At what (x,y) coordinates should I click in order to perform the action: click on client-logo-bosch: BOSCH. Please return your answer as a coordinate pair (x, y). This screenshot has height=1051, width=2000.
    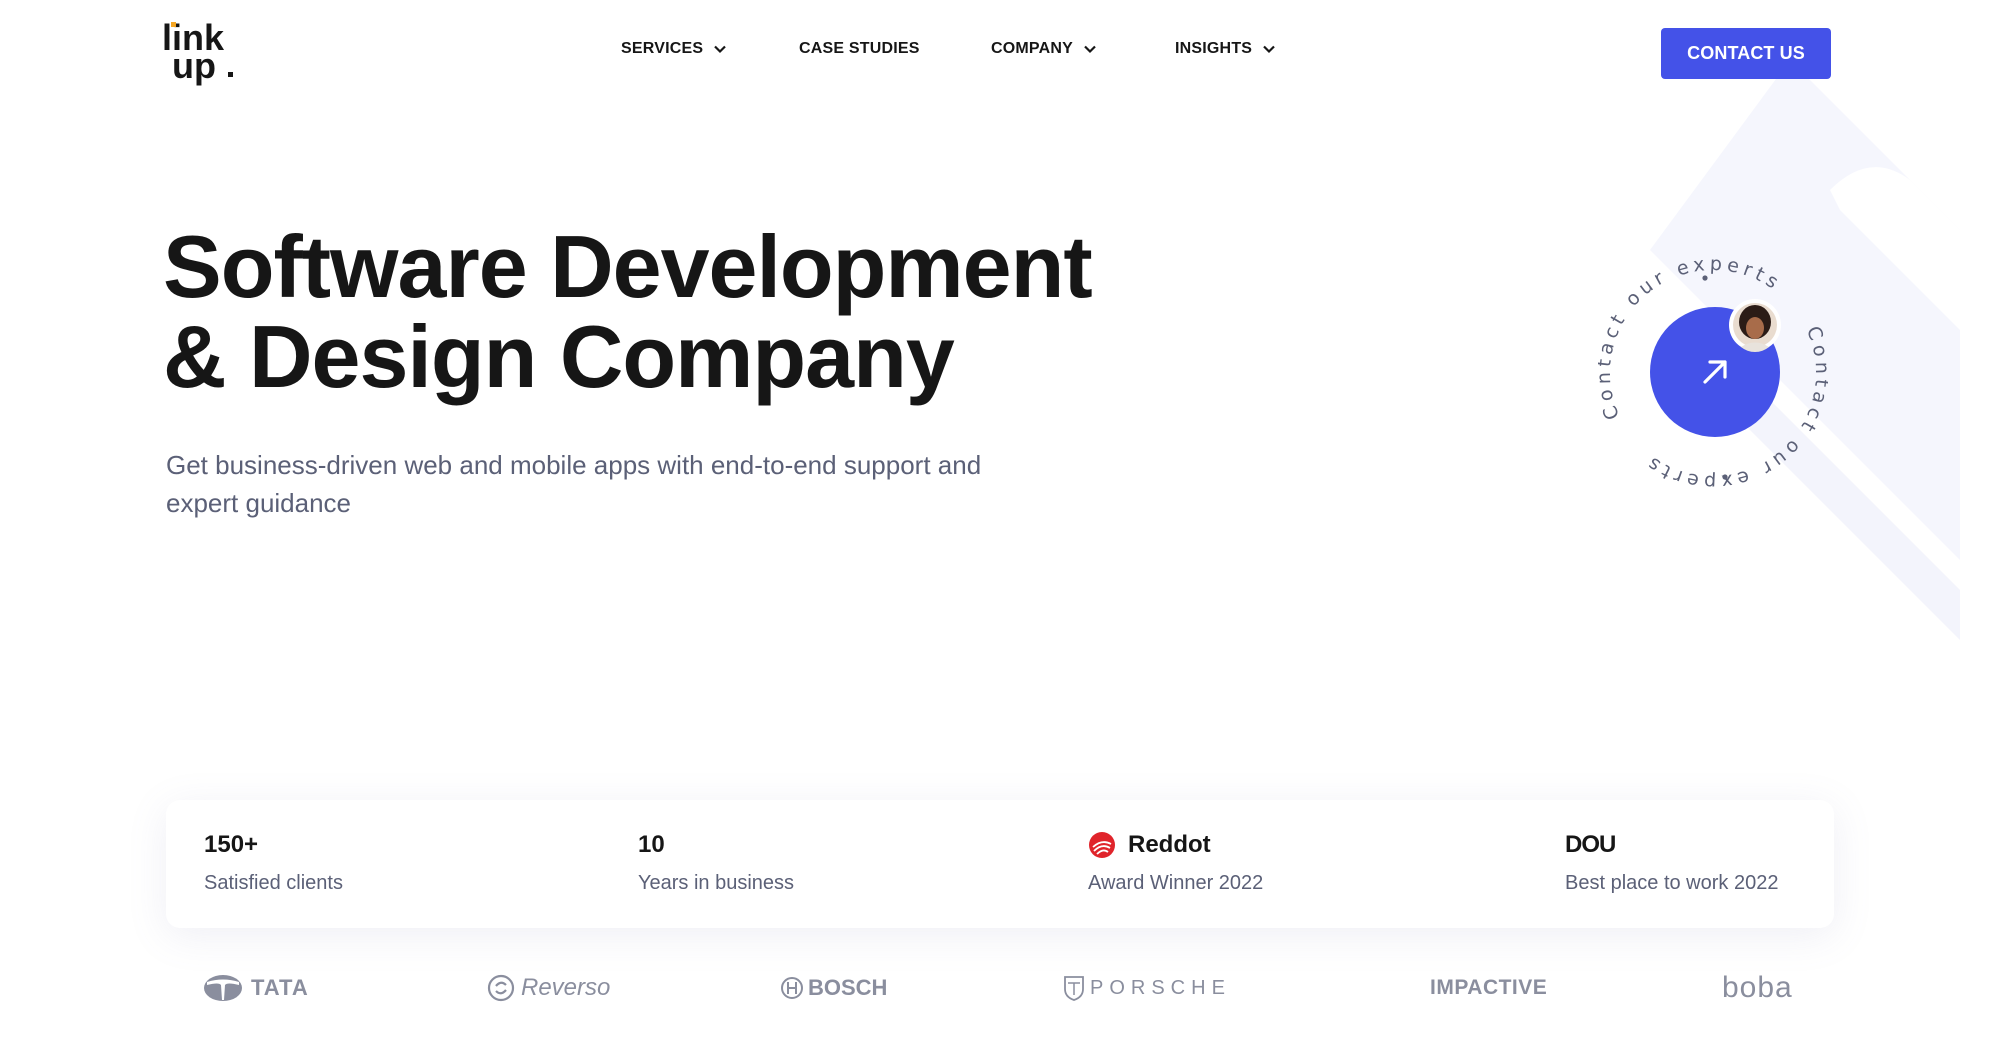
    Looking at the image, I should click on (833, 988).